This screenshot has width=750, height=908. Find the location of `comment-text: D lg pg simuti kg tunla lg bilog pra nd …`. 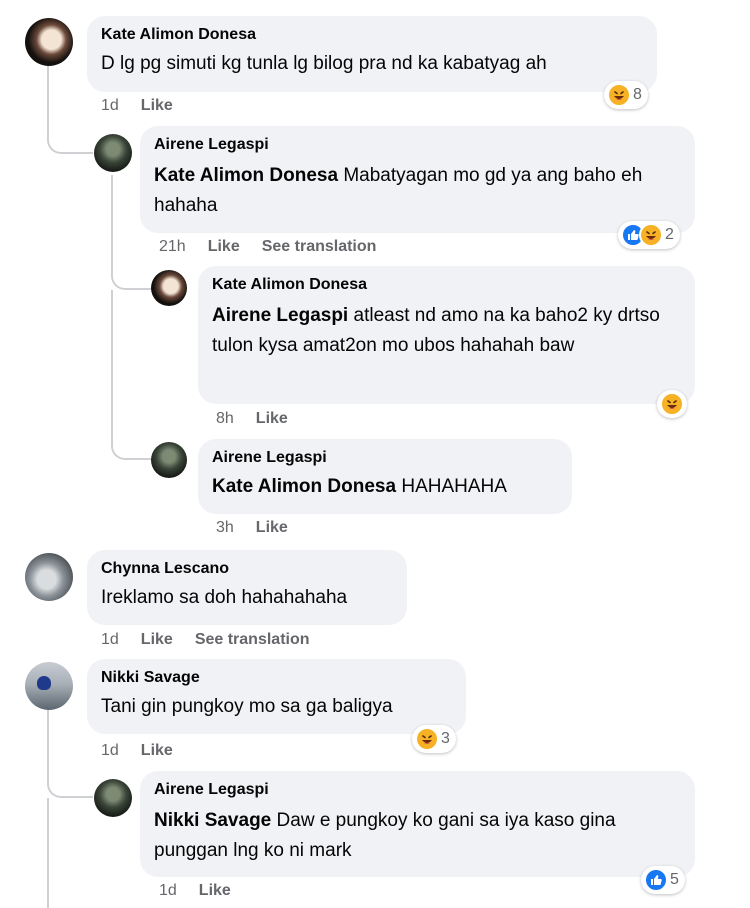

comment-text: D lg pg simuti kg tunla lg bilog pra nd … is located at coordinates (324, 63).